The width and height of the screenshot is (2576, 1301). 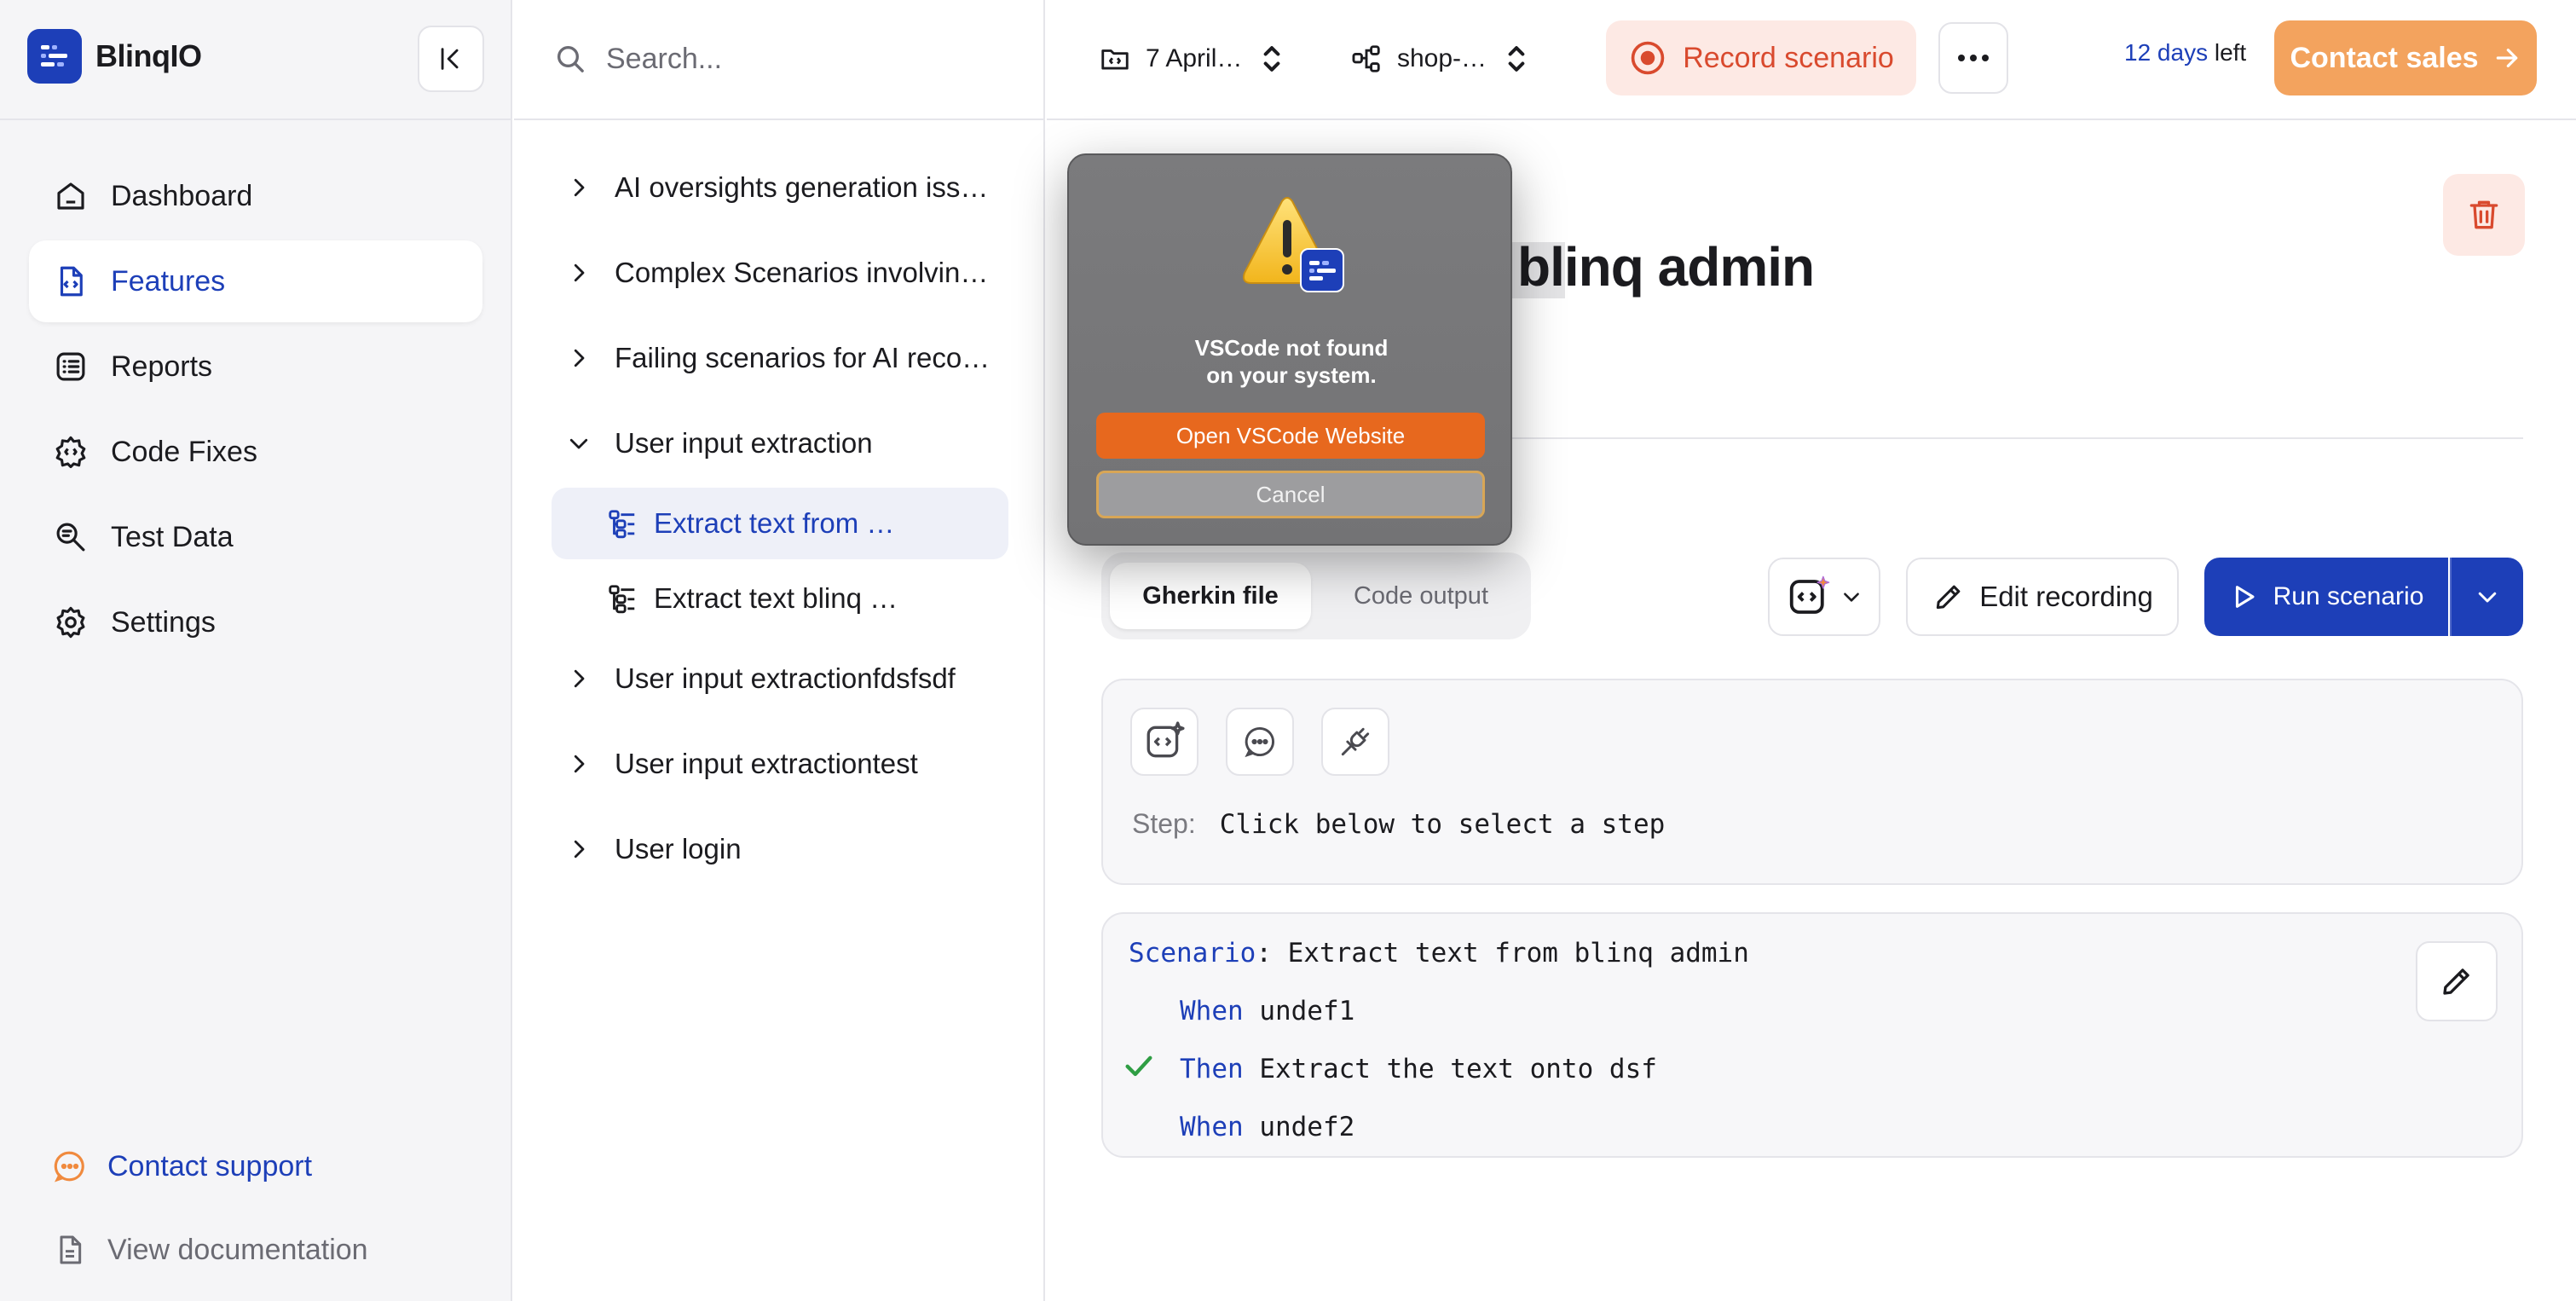 What do you see at coordinates (237, 1249) in the screenshot?
I see `view-documentation-label: View documentation` at bounding box center [237, 1249].